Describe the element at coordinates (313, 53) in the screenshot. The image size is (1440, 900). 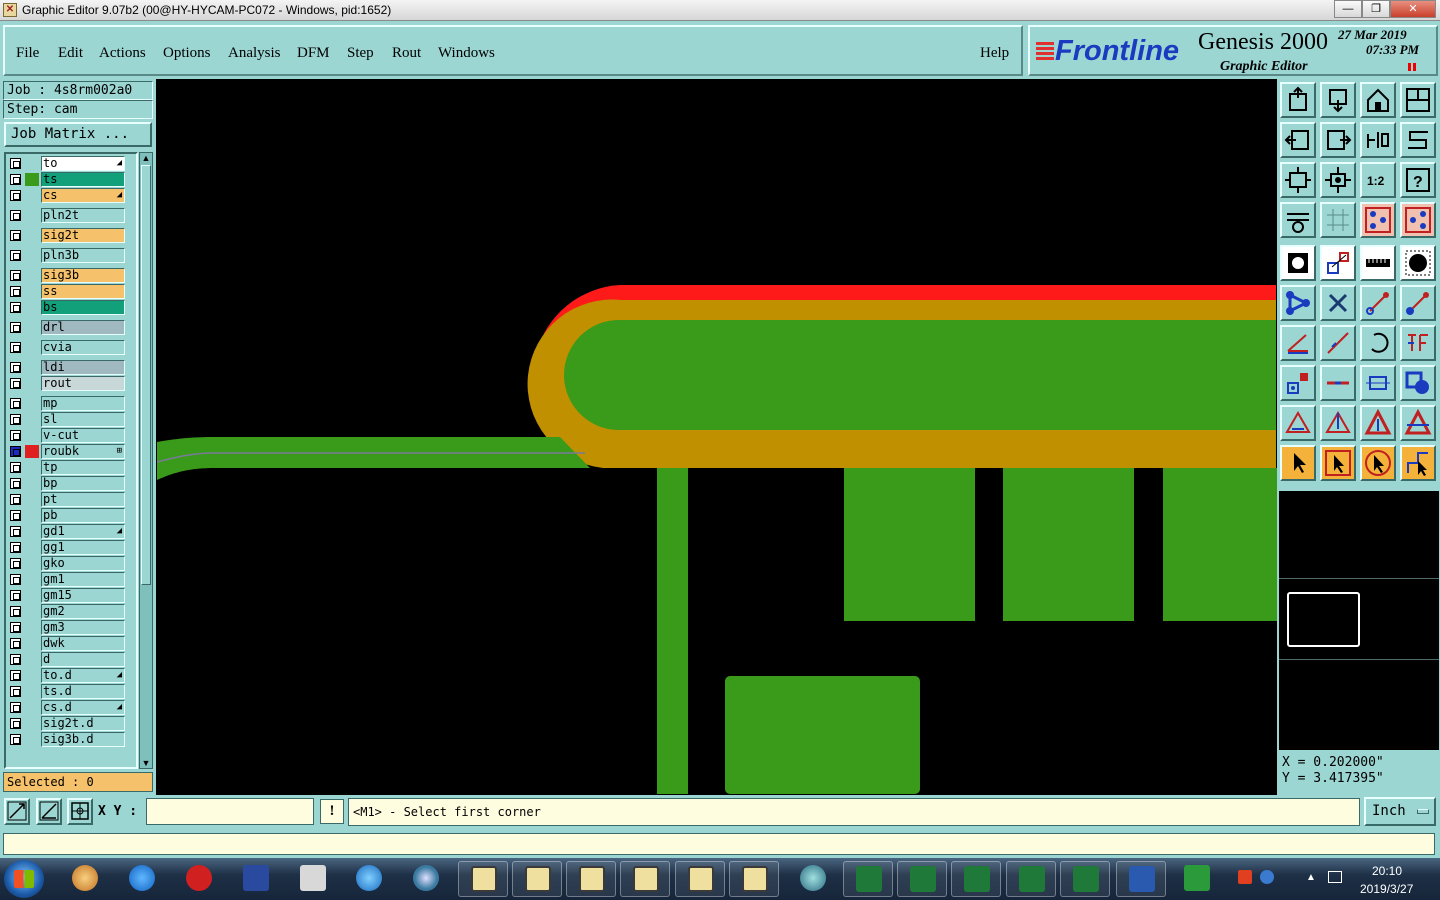
I see `menu-dfm: DFM` at that location.